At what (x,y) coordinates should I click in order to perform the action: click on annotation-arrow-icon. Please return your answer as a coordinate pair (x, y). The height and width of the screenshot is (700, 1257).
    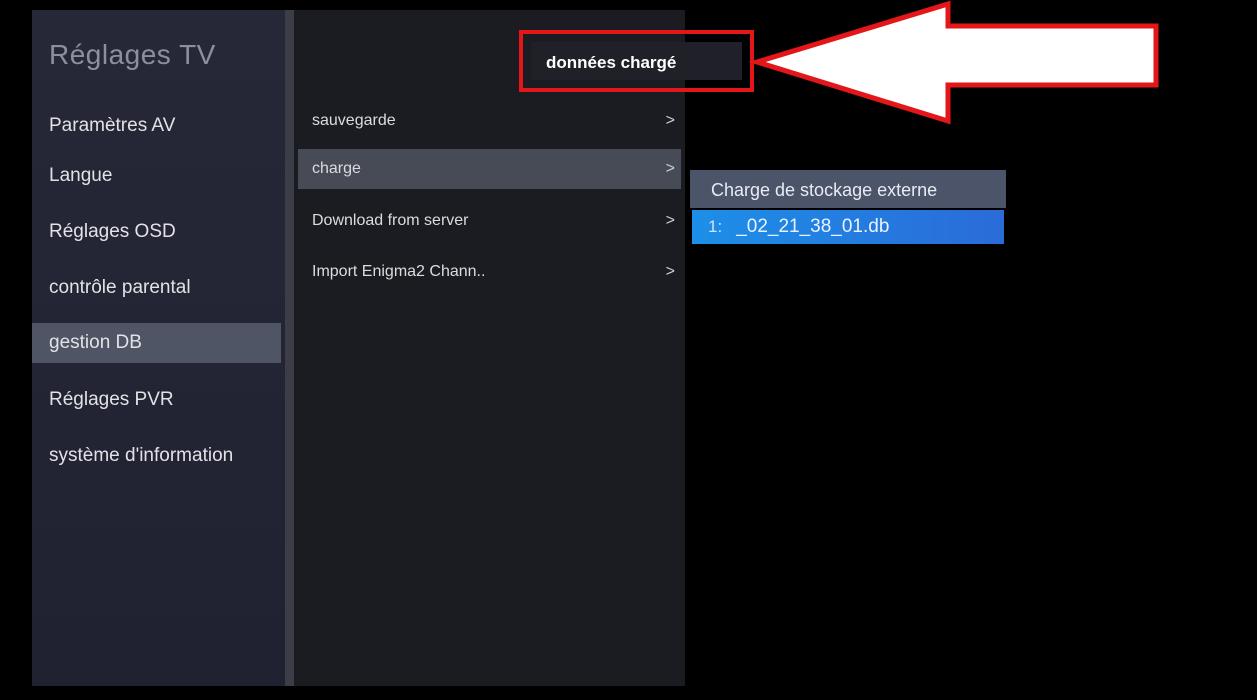
    Looking at the image, I should click on (953, 62).